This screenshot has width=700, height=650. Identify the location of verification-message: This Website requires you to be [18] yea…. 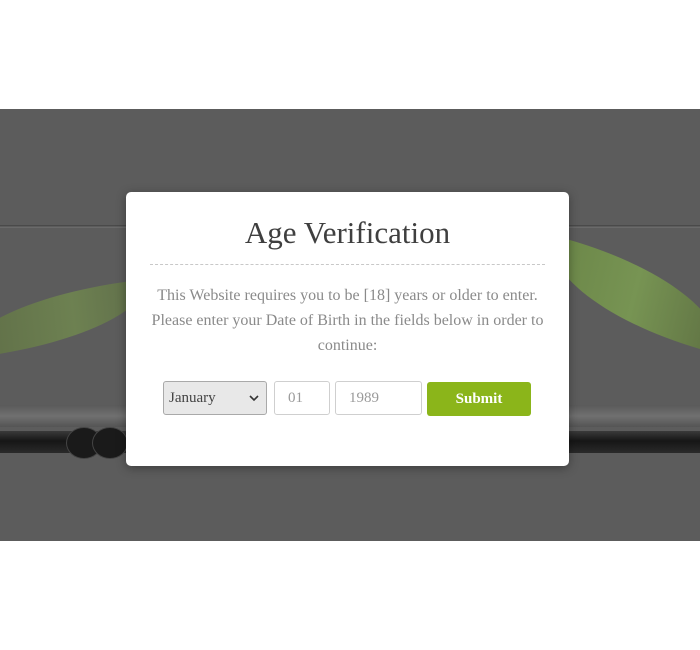
(347, 320).